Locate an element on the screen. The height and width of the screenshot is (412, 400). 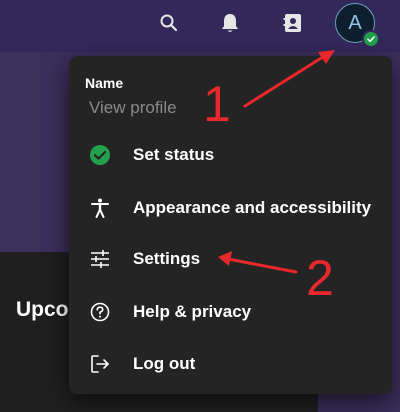
search-icon is located at coordinates (169, 23).